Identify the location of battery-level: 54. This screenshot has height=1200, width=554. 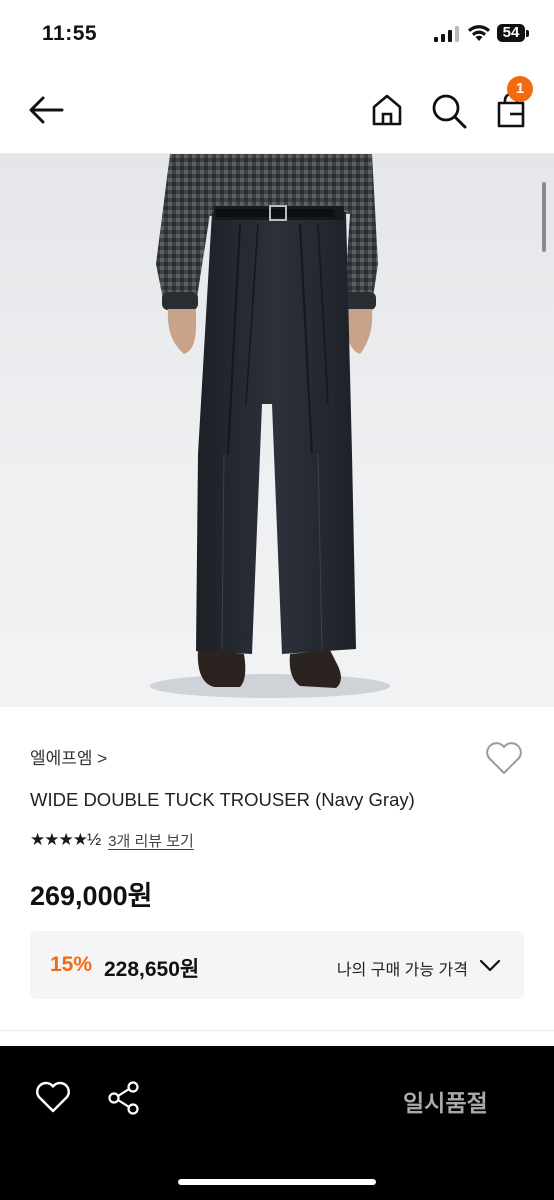
(511, 33).